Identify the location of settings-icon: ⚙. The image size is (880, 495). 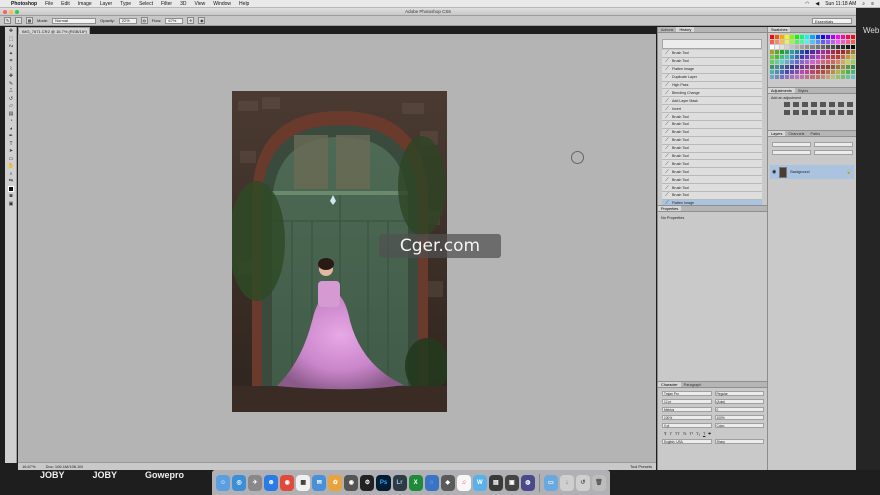
(367, 482).